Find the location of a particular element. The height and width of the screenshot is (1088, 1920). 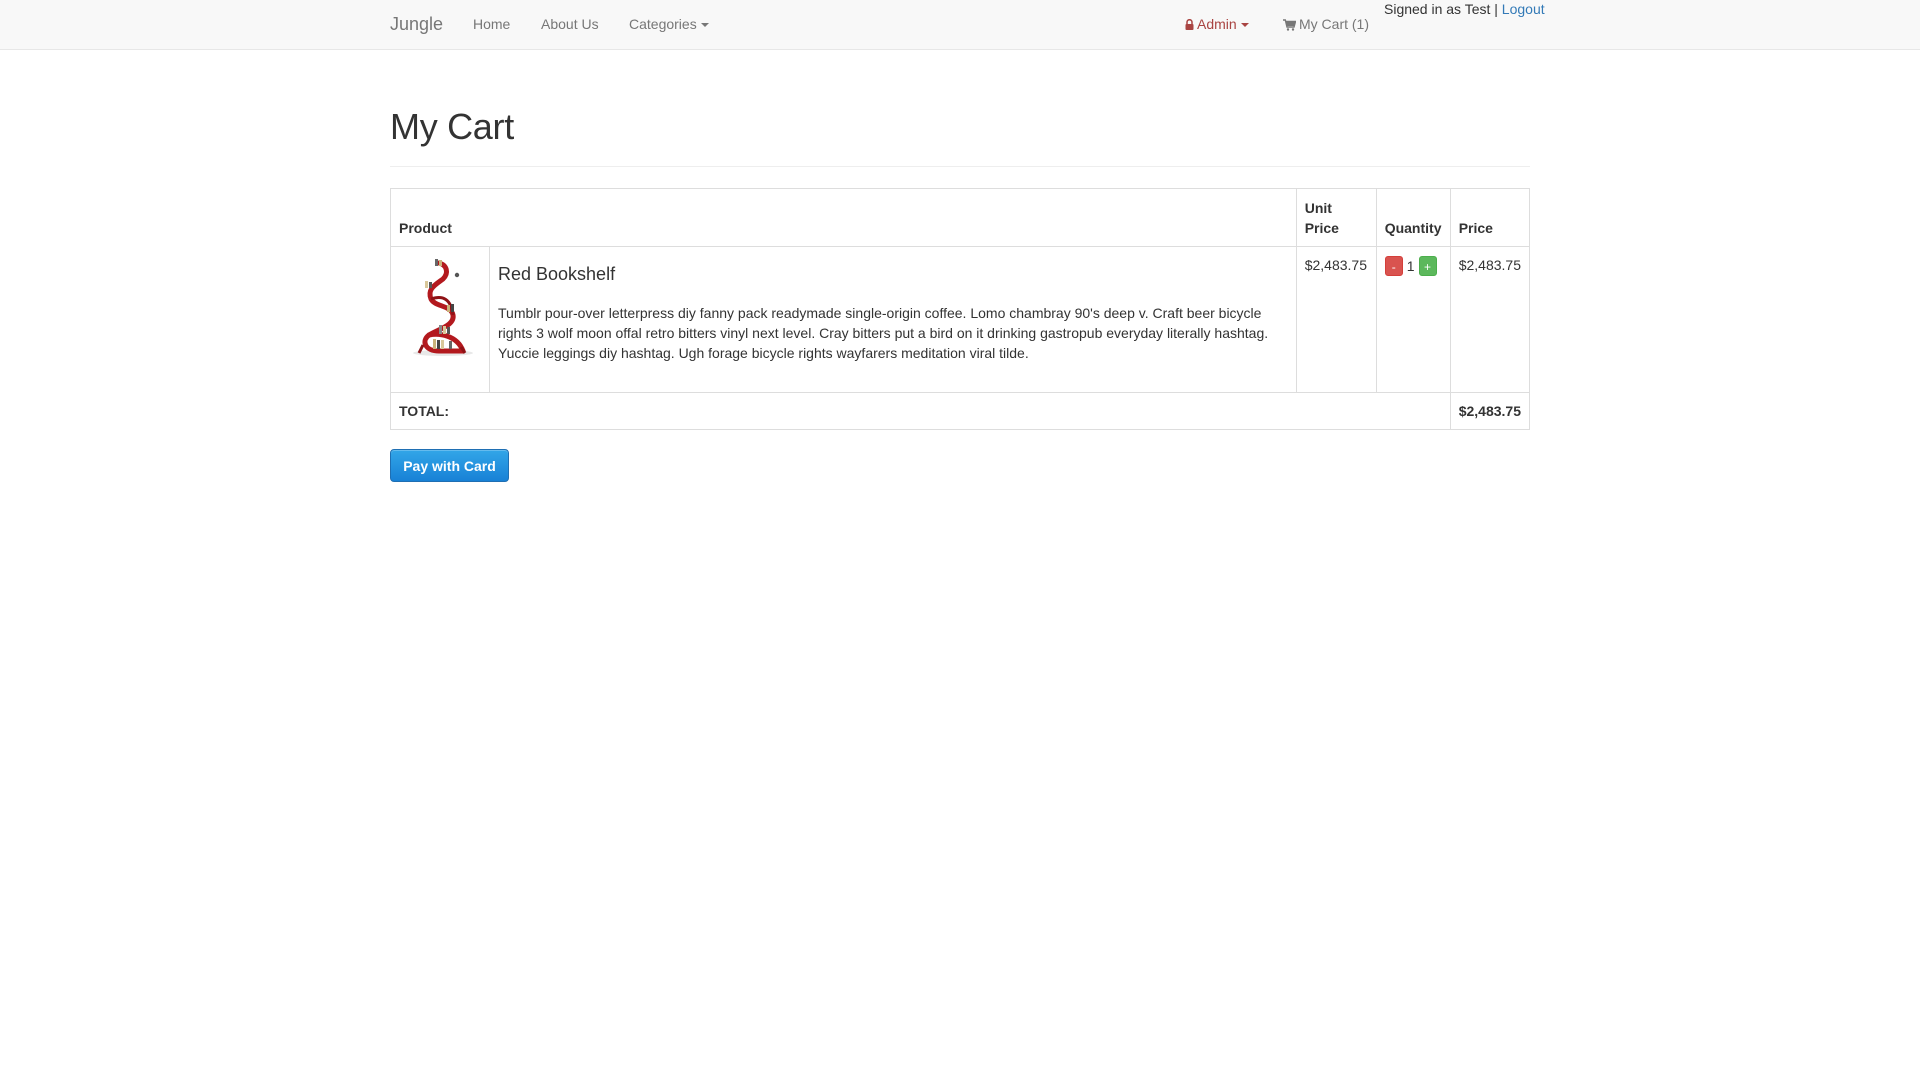

line-price: $2,483.75 is located at coordinates (1490, 319).